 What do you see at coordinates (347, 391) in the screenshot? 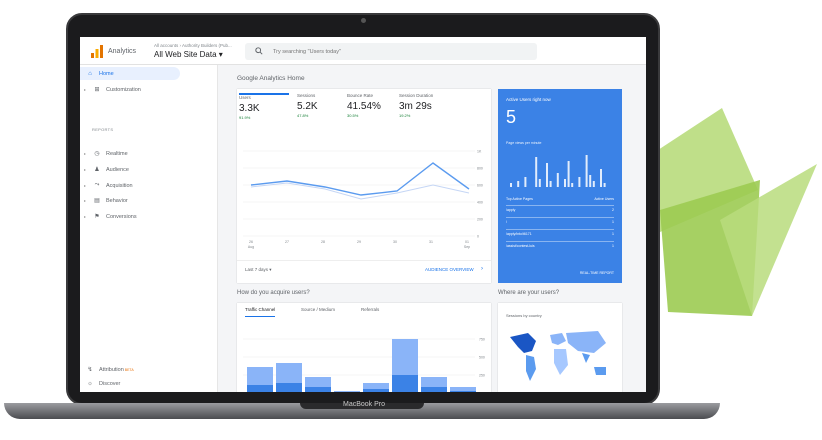
I see `acquisition-bar` at bounding box center [347, 391].